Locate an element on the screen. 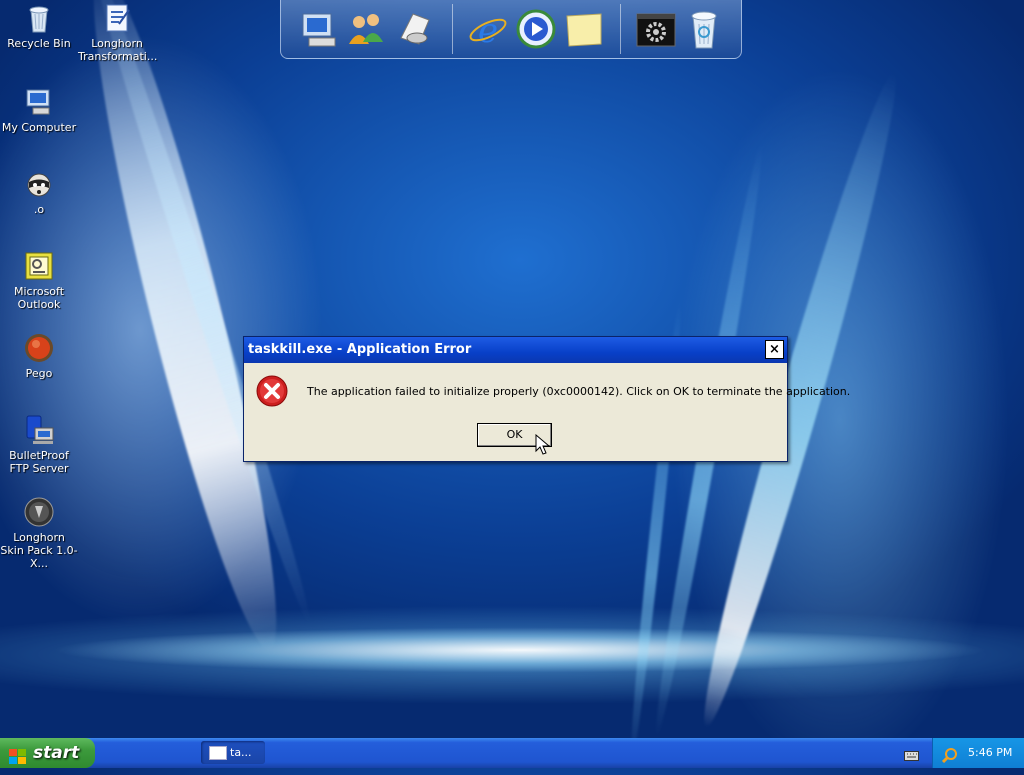  keyboard-icon is located at coordinates (911, 754).